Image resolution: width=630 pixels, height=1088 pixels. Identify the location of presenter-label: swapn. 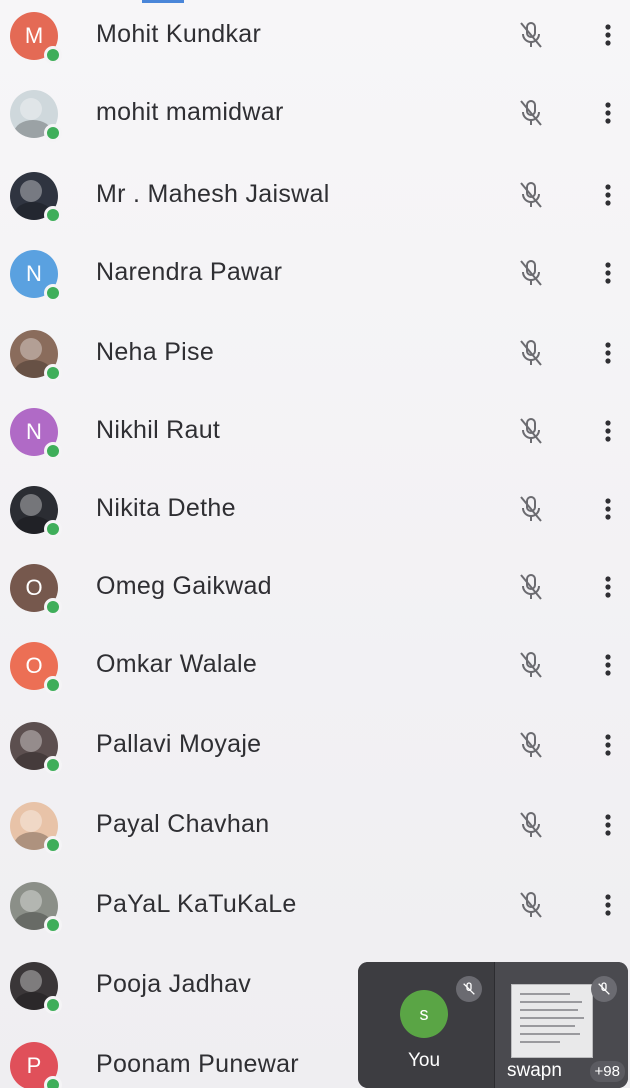
(534, 1070).